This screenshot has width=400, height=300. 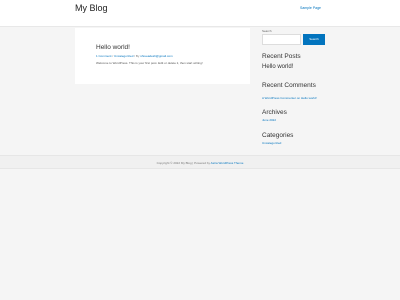 What do you see at coordinates (156, 56) in the screenshot?
I see `post-author-link: shreeadesh@gmail.com` at bounding box center [156, 56].